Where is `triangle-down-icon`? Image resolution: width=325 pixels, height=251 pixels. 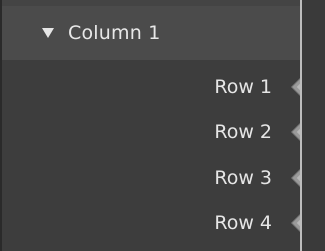 triangle-down-icon is located at coordinates (48, 33).